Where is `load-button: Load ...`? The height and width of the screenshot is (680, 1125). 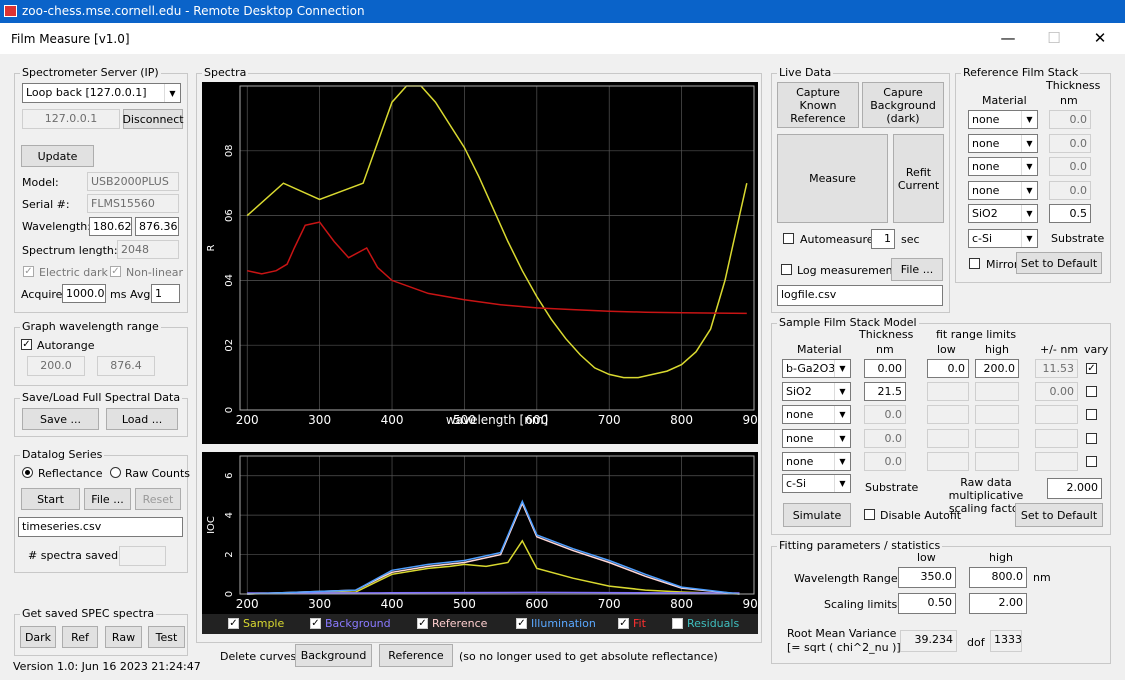 load-button: Load ... is located at coordinates (142, 419).